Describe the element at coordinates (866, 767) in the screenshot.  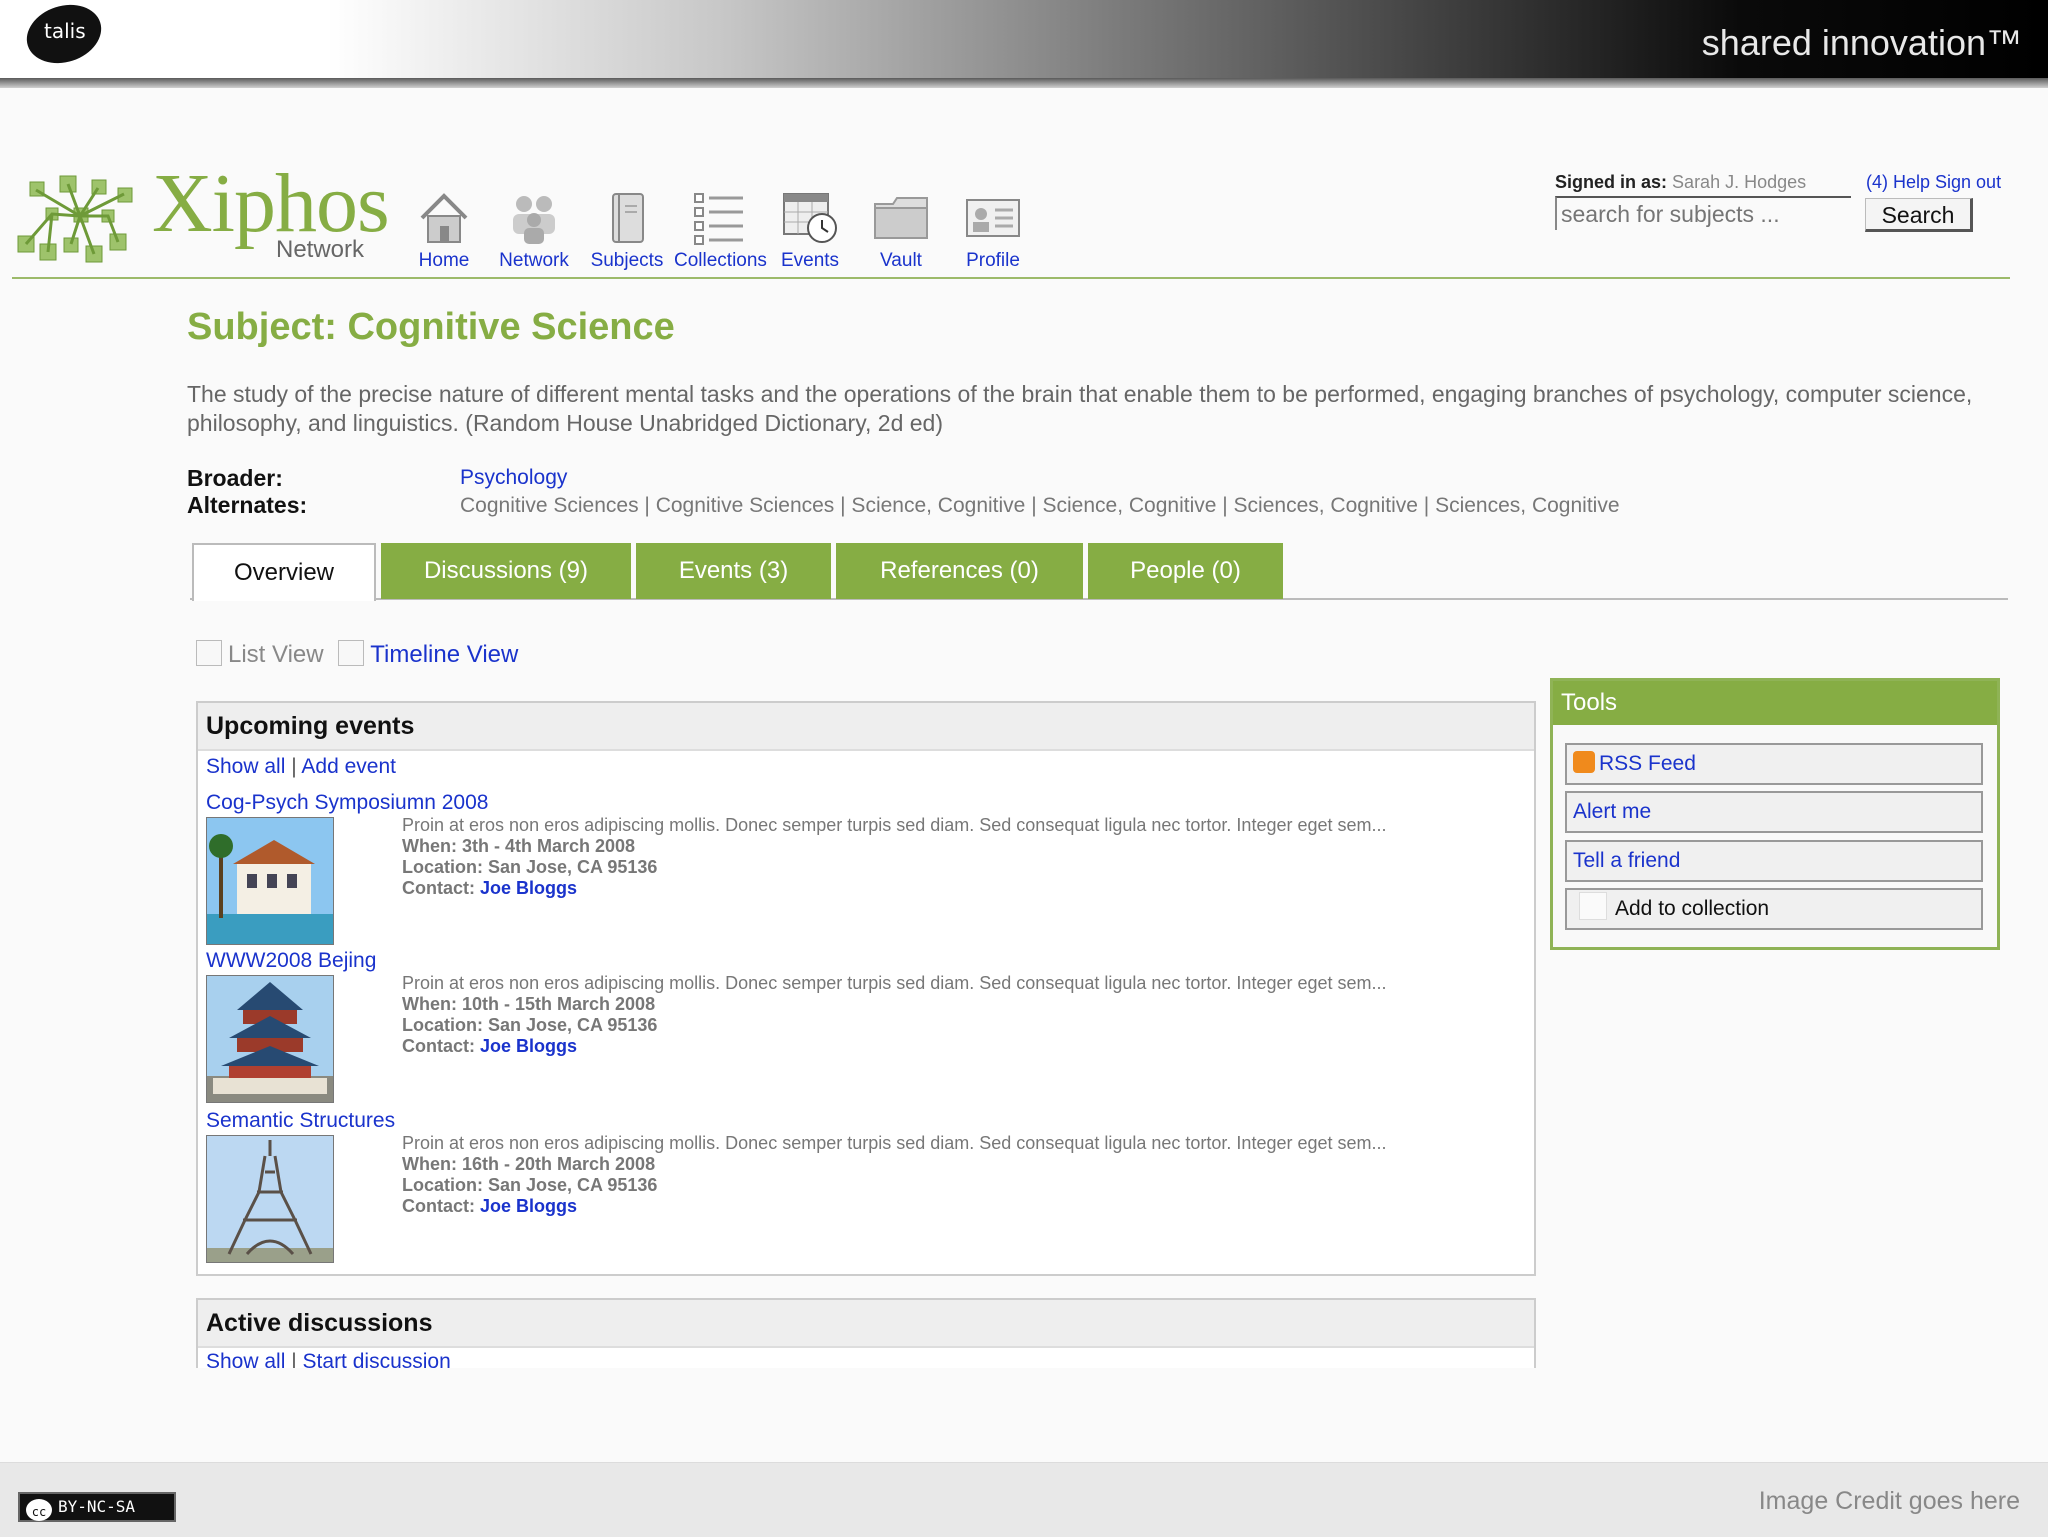
I see `upcoming-events-actions: Show all | Add event` at that location.